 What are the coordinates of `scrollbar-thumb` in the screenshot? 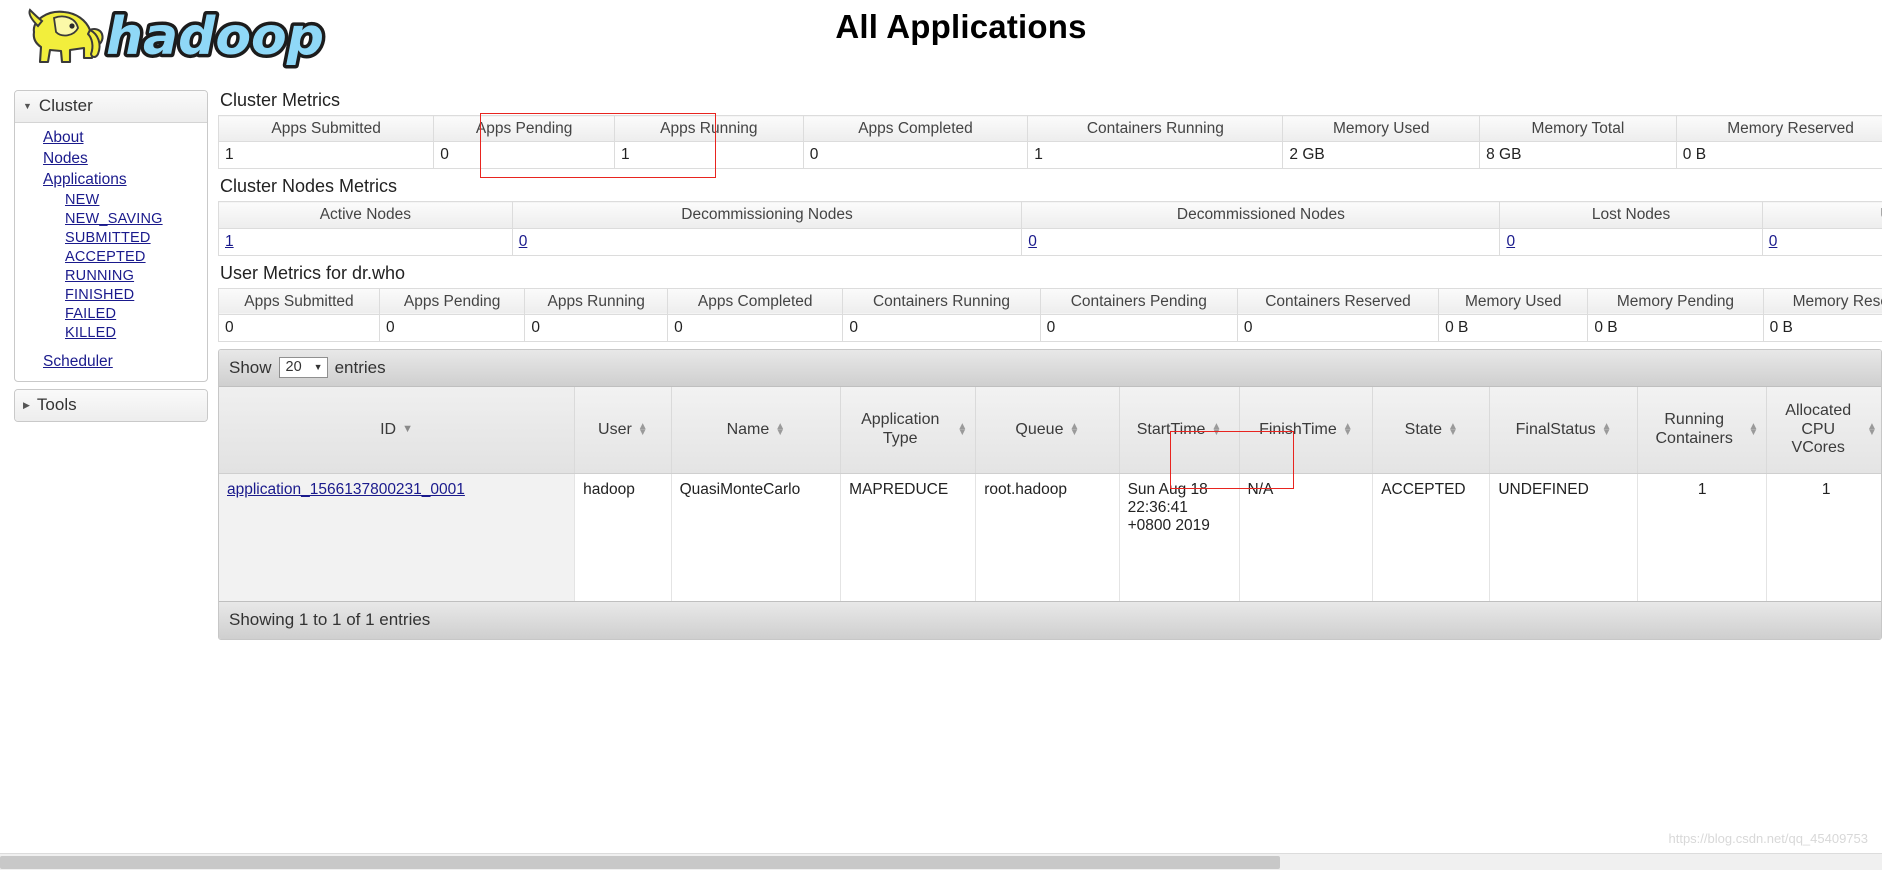 It's located at (640, 862).